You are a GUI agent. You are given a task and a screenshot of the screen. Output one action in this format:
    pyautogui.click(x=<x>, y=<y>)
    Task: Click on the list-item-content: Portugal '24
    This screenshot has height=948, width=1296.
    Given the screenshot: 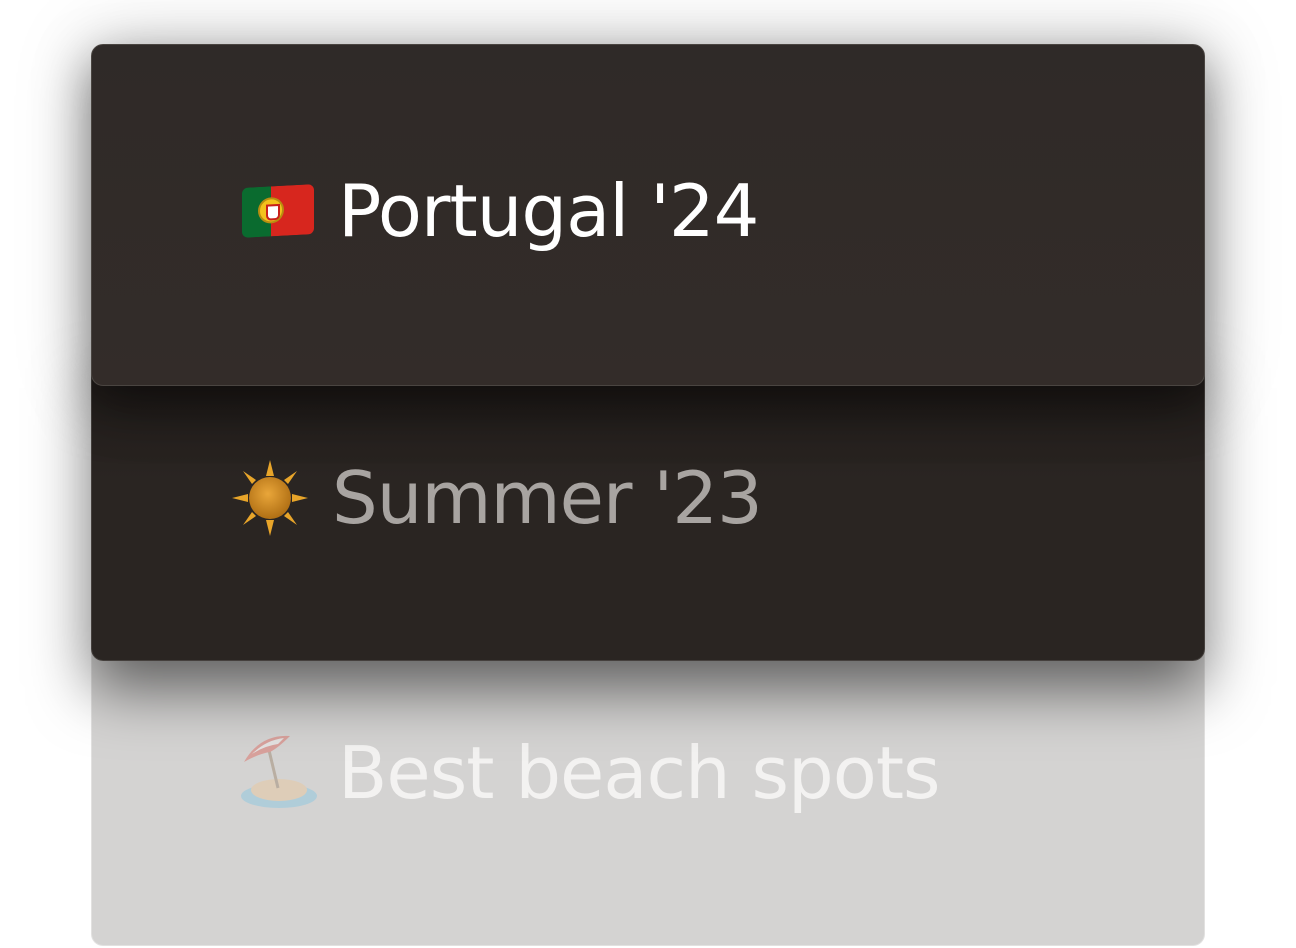 What is the action you would take?
    pyautogui.click(x=500, y=211)
    